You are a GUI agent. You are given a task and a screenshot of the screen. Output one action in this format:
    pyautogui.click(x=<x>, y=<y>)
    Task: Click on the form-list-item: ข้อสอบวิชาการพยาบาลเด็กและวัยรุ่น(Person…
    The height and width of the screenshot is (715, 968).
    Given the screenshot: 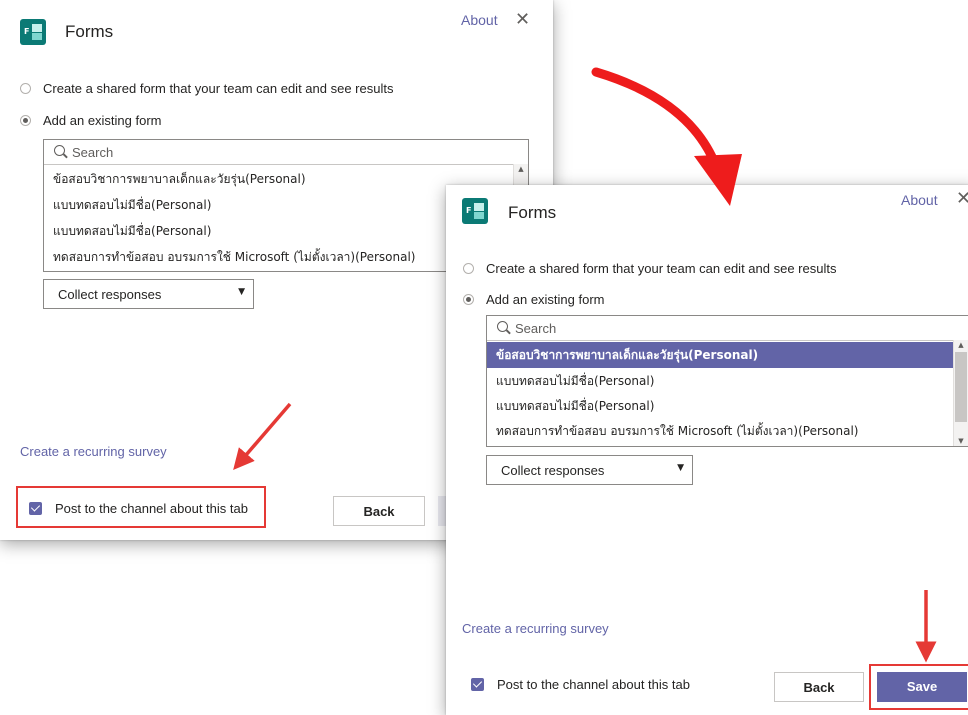 What is the action you would take?
    pyautogui.click(x=278, y=179)
    